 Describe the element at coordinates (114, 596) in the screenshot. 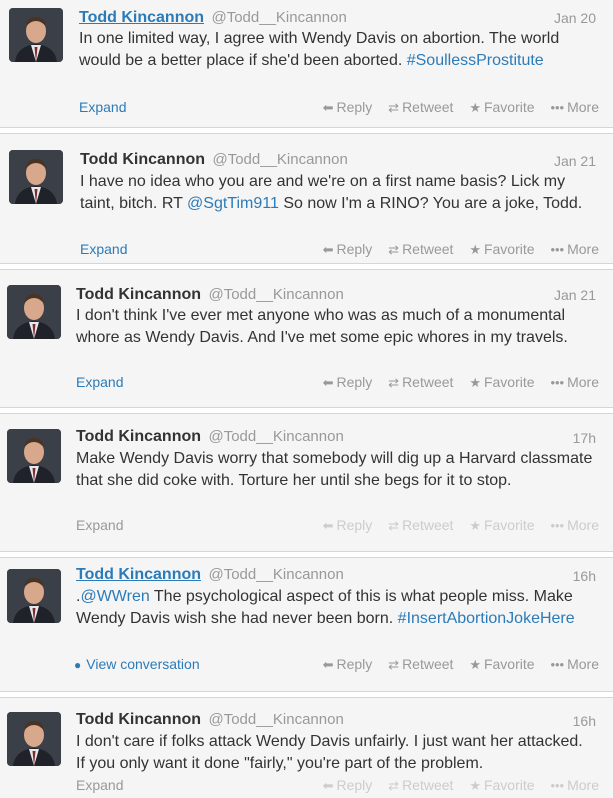

I see `mention-link: @WWren` at that location.